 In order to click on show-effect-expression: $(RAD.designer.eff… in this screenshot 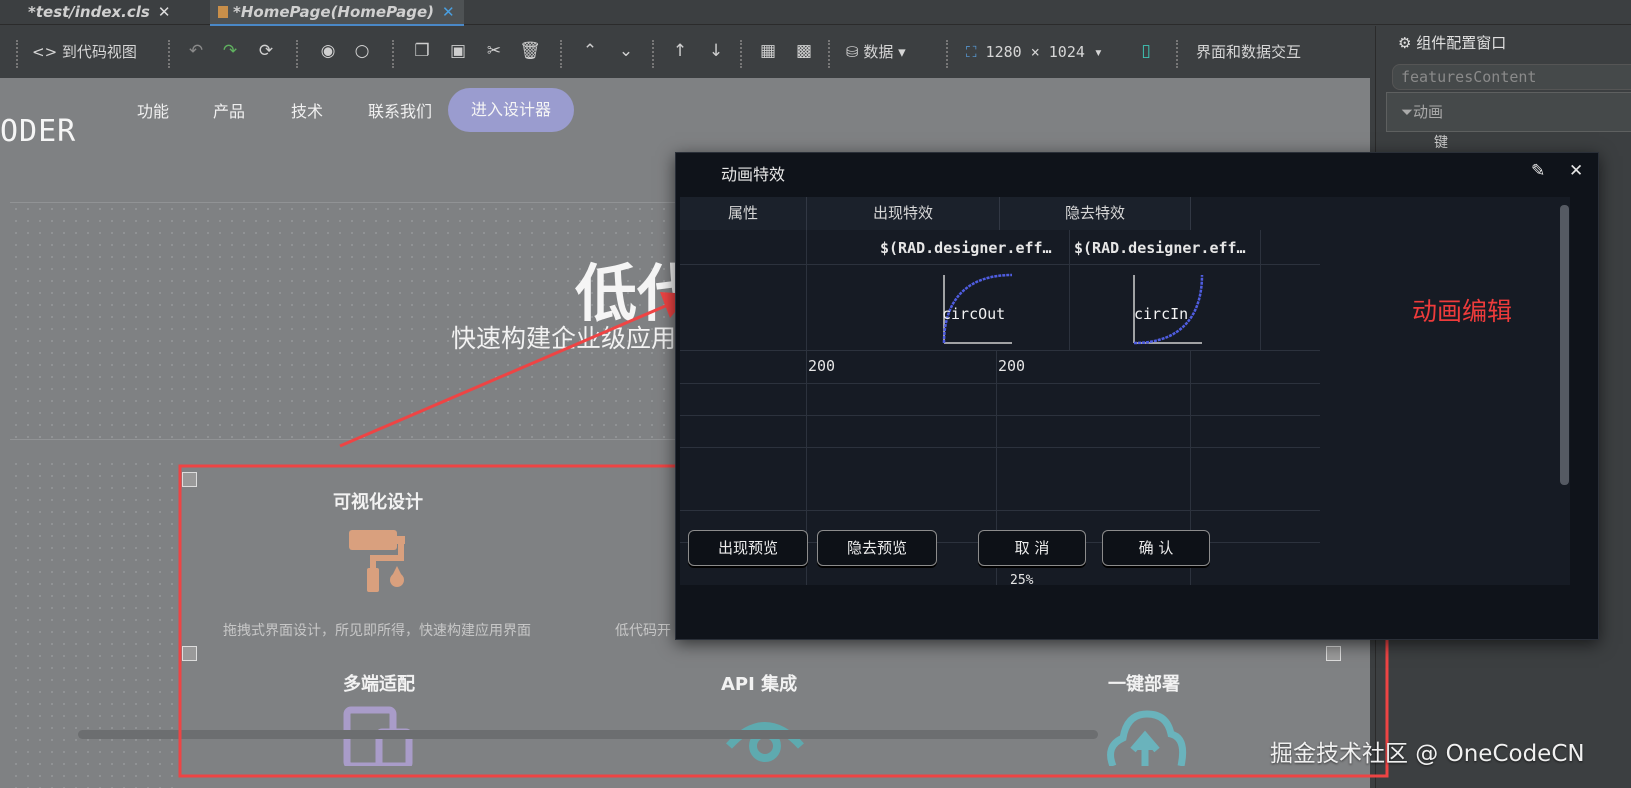, I will do `click(966, 248)`.